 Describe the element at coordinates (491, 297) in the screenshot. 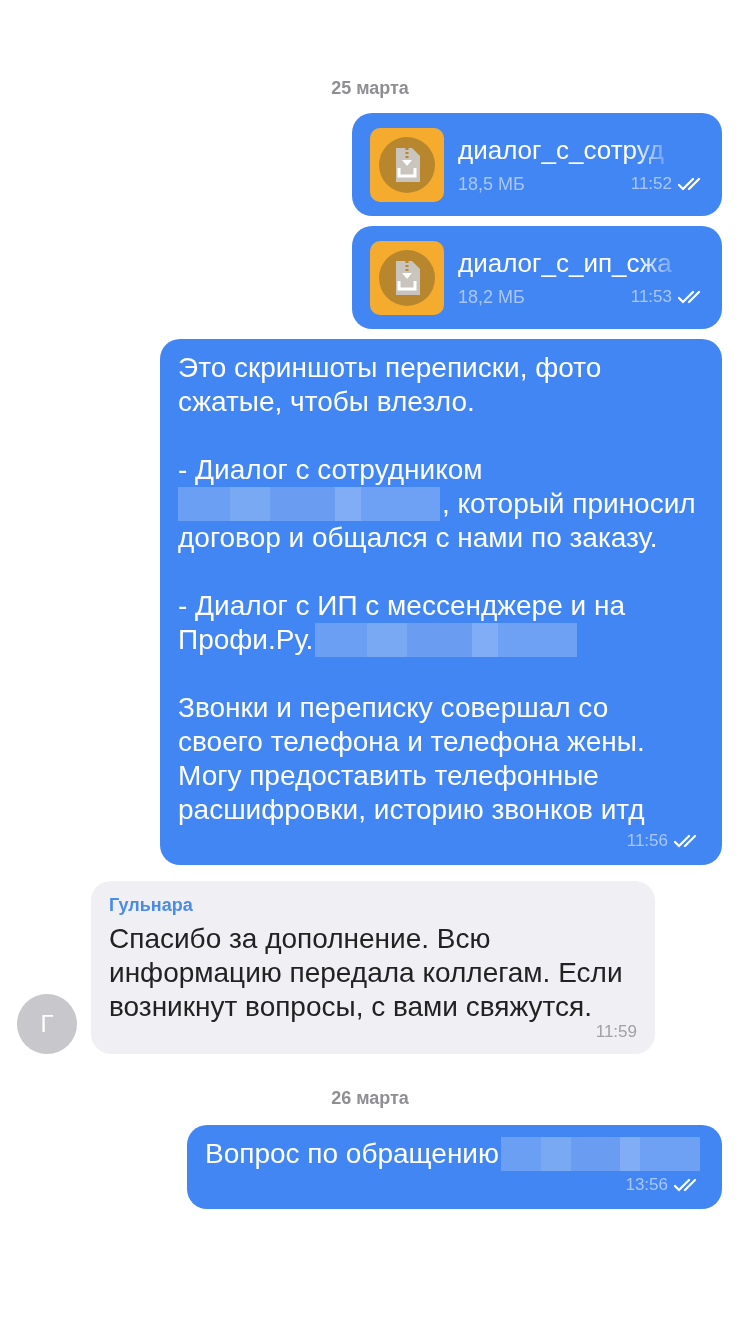

I see `file-size: 18,2 МБ` at that location.